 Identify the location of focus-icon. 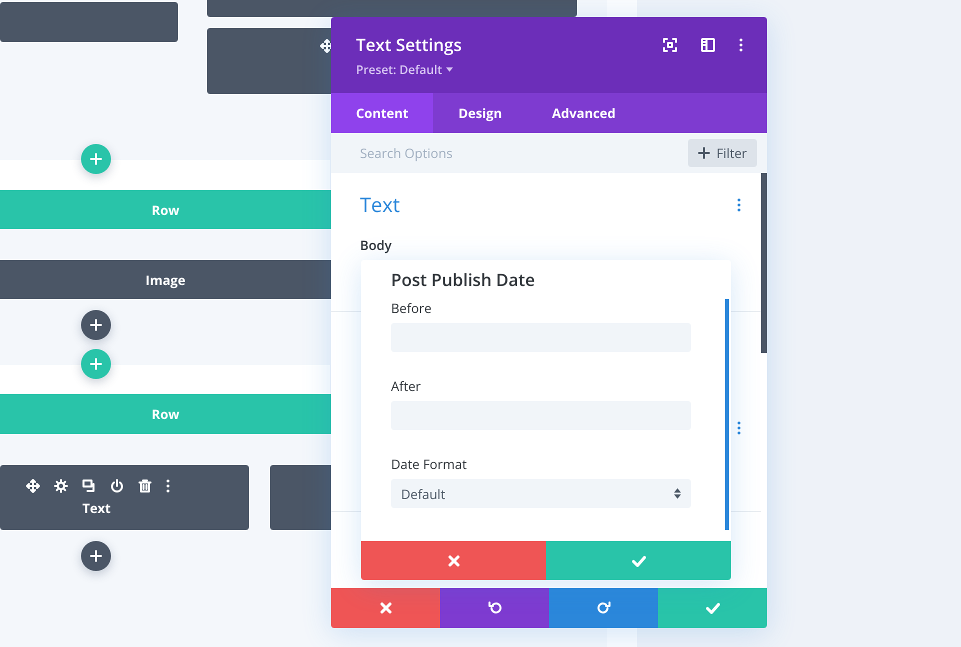
(670, 45).